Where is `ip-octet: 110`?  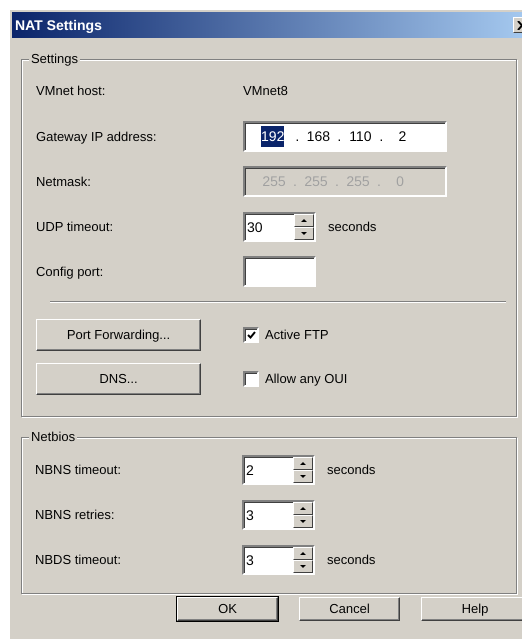
ip-octet: 110 is located at coordinates (360, 136).